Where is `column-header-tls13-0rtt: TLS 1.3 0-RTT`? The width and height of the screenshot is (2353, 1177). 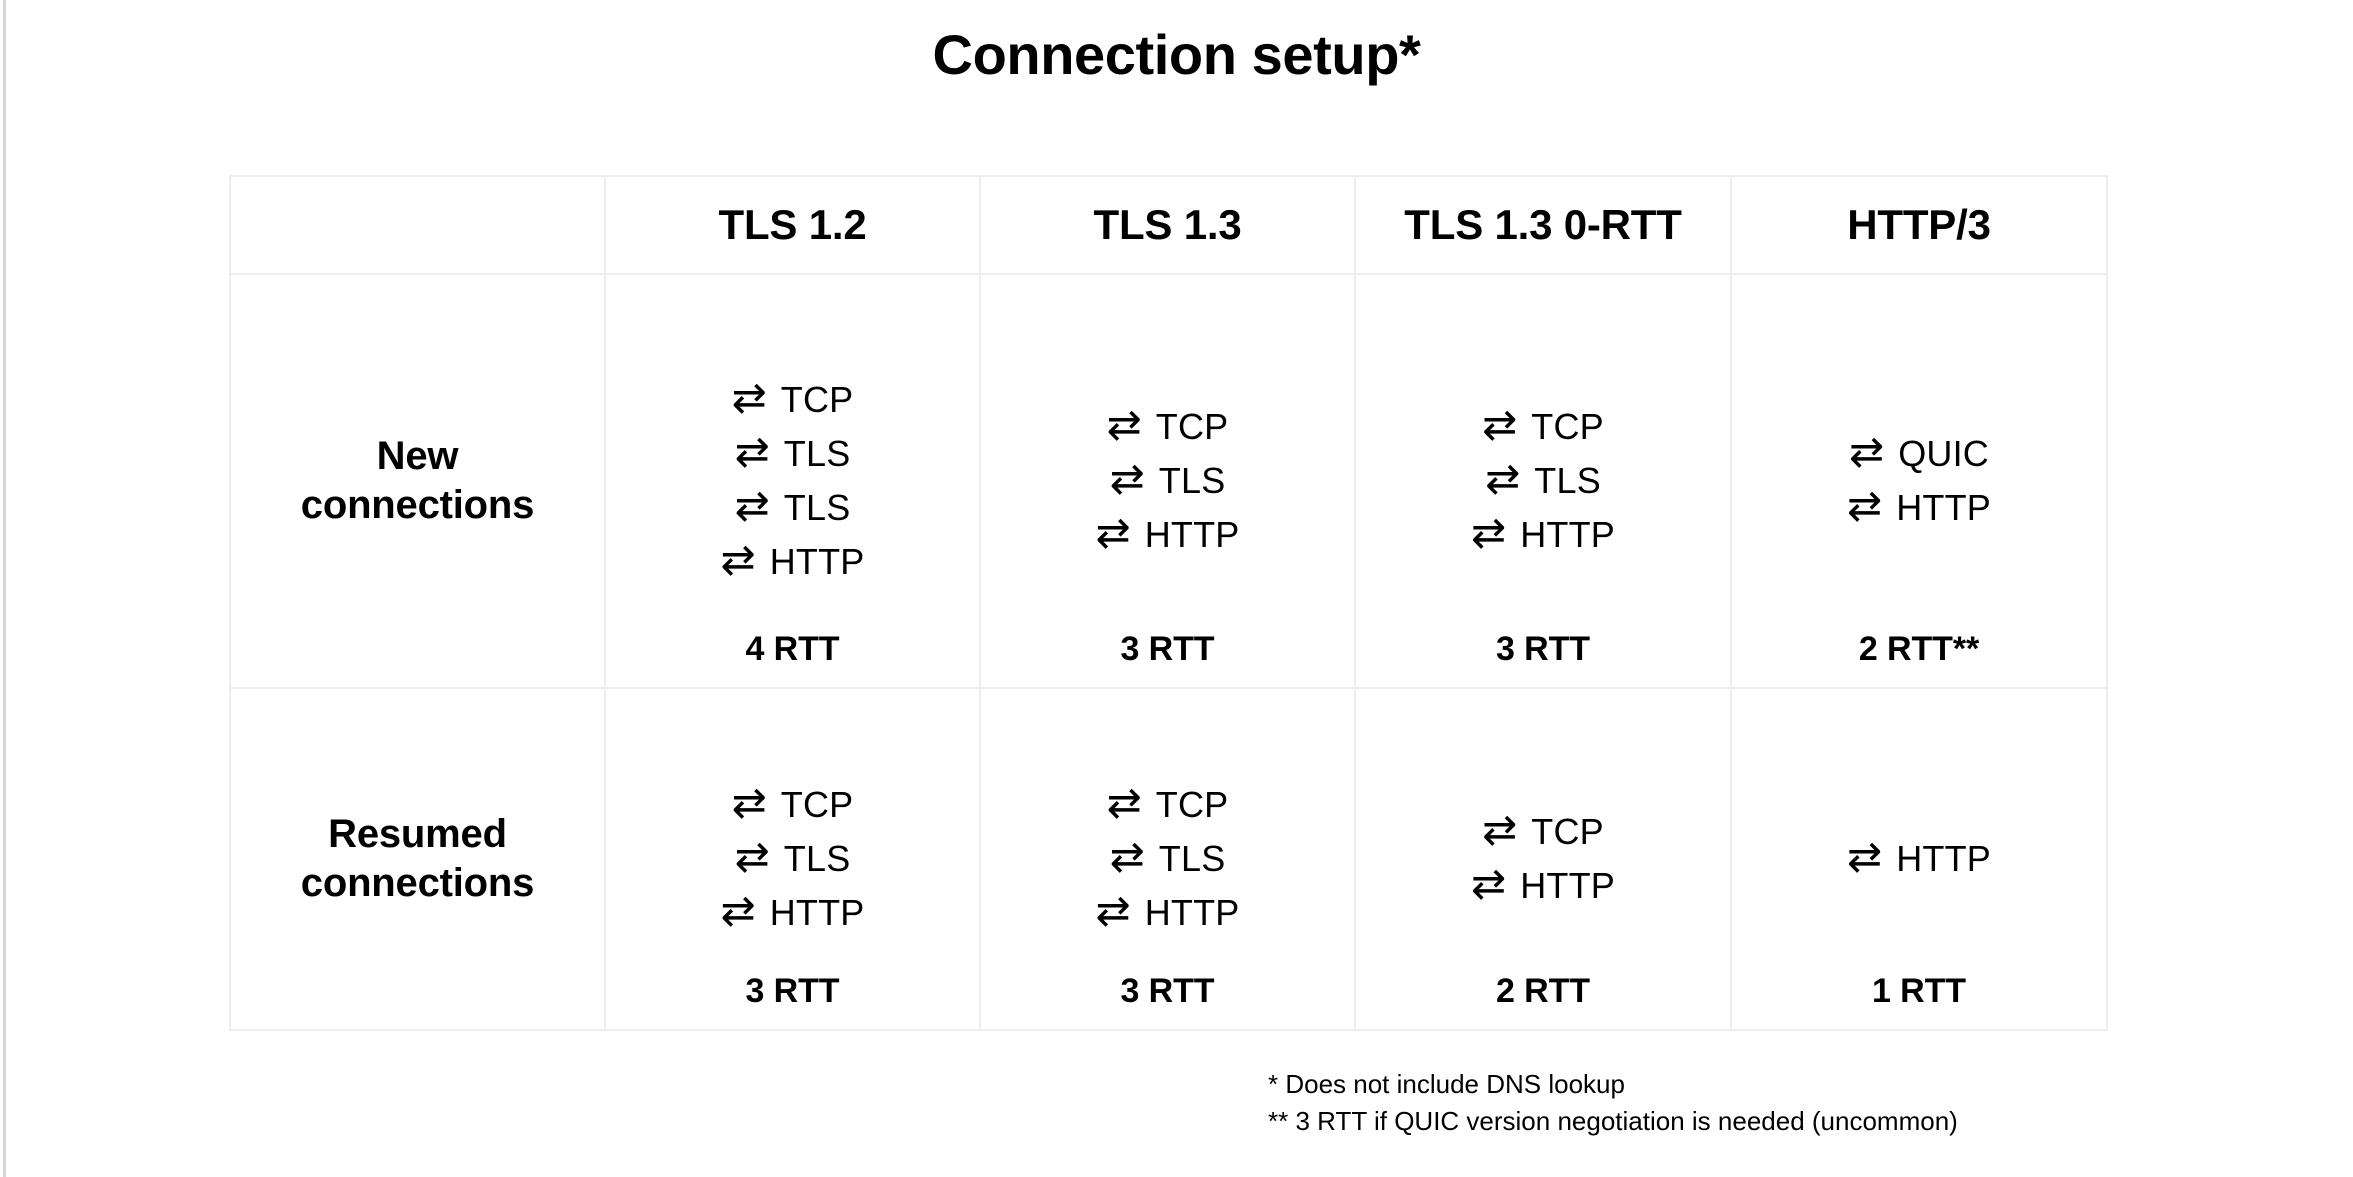
column-header-tls13-0rtt: TLS 1.3 0-RTT is located at coordinates (1543, 225).